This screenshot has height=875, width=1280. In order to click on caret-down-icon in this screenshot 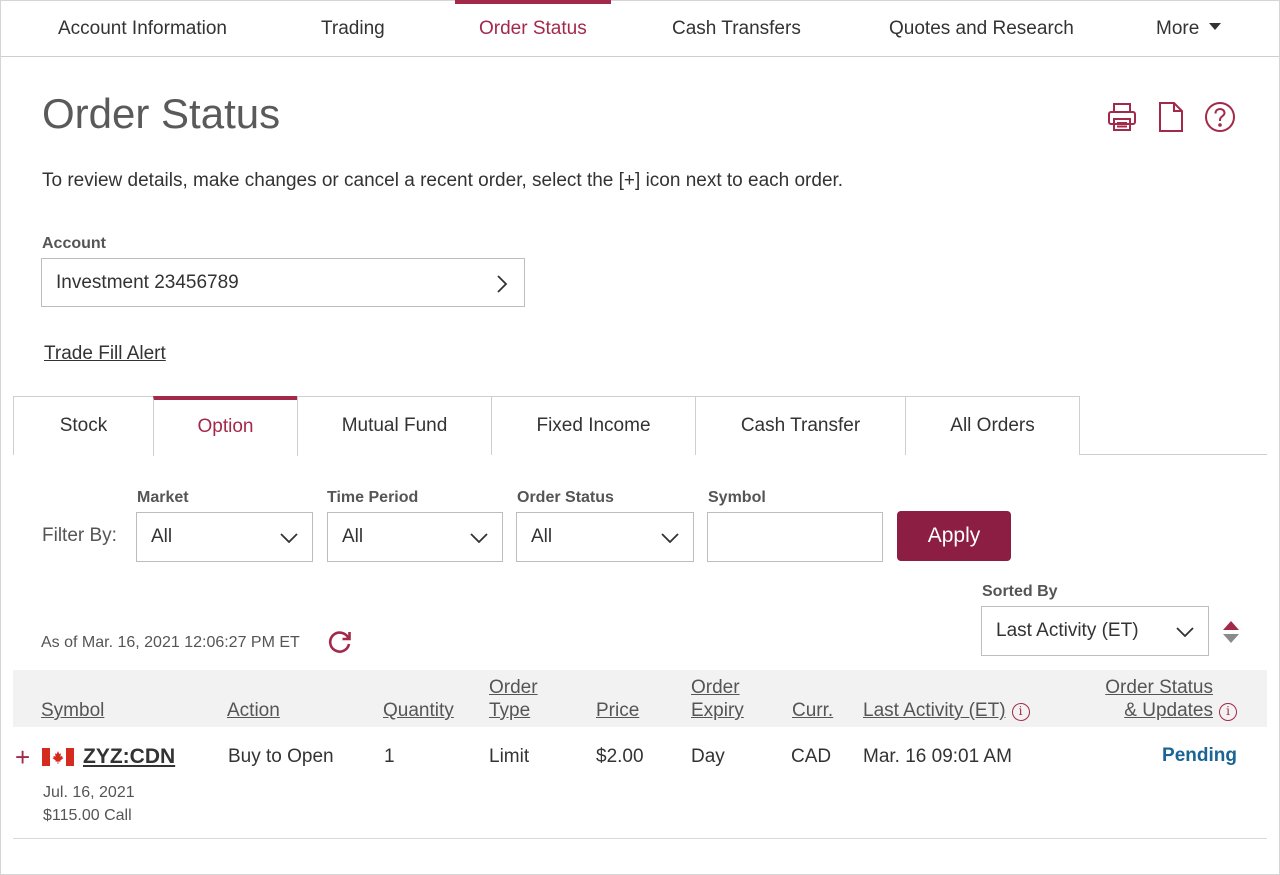, I will do `click(1215, 27)`.